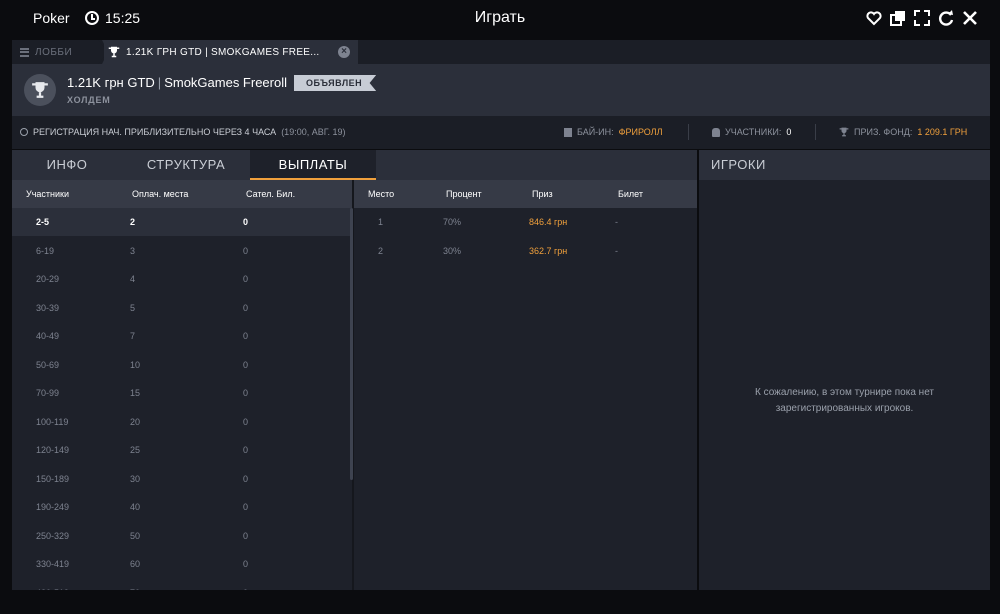 The image size is (1000, 614). Describe the element at coordinates (53, 507) in the screenshot. I see `cell-participants: 190-249` at that location.